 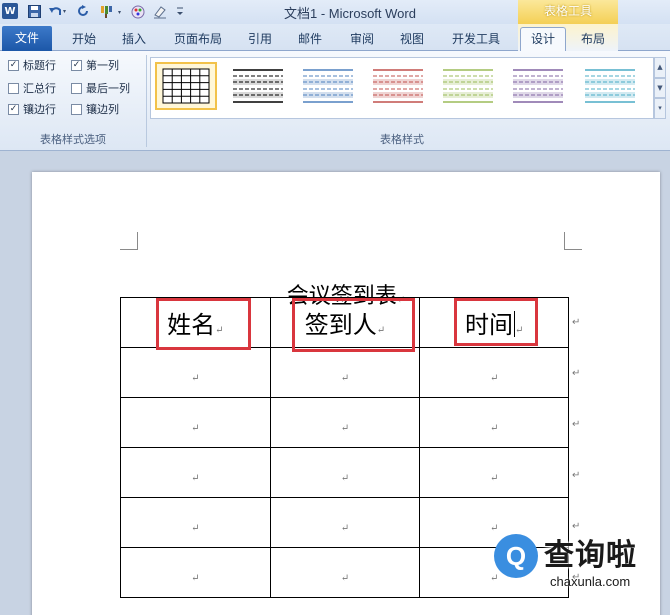 What do you see at coordinates (476, 39) in the screenshot?
I see `tab-developer: 开发工具` at bounding box center [476, 39].